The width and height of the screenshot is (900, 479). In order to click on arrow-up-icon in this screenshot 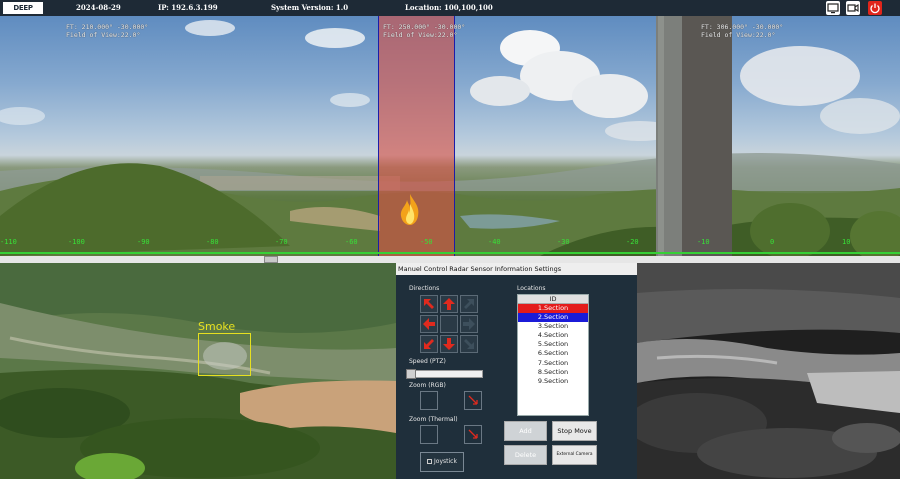, I will do `click(449, 304)`.